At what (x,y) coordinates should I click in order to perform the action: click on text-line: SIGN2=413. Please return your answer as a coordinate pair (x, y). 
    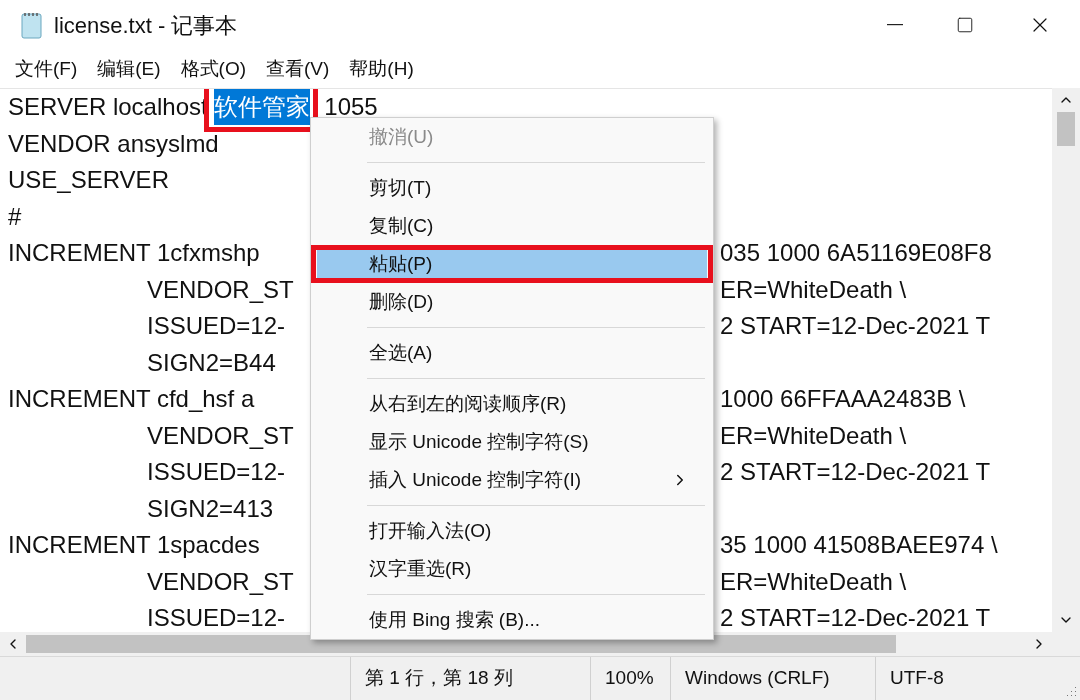
    Looking at the image, I should click on (210, 508).